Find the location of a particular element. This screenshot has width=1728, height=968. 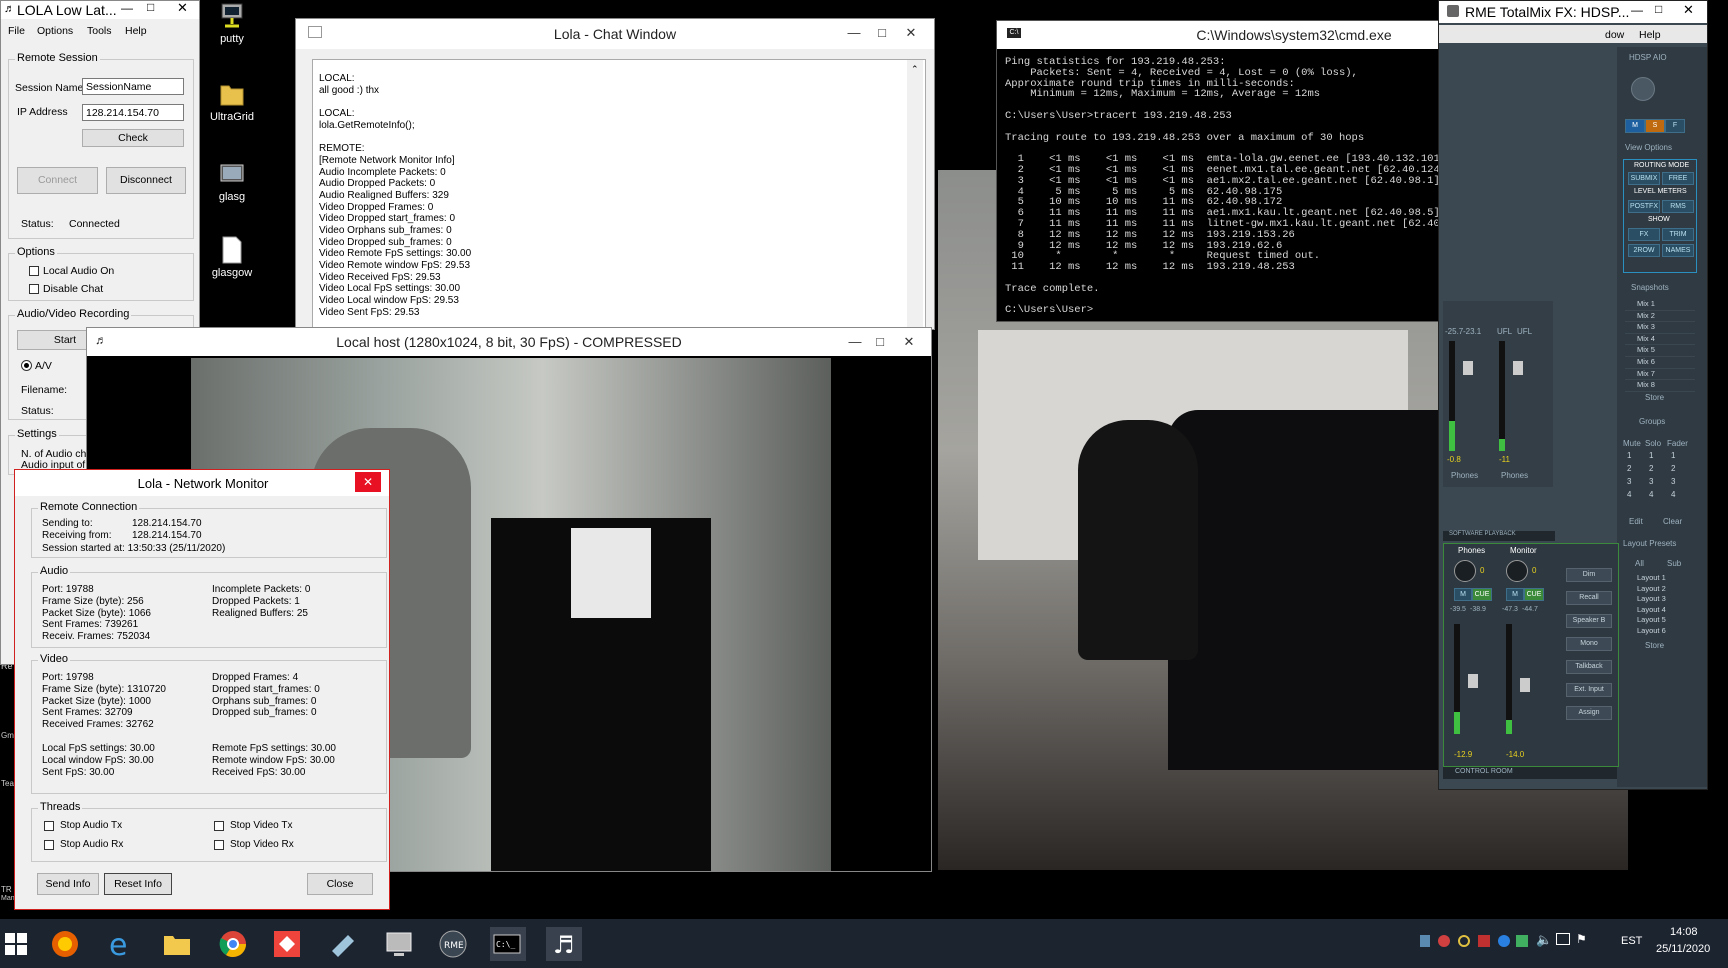

stop-audio-tx-checkbox is located at coordinates (49, 826).